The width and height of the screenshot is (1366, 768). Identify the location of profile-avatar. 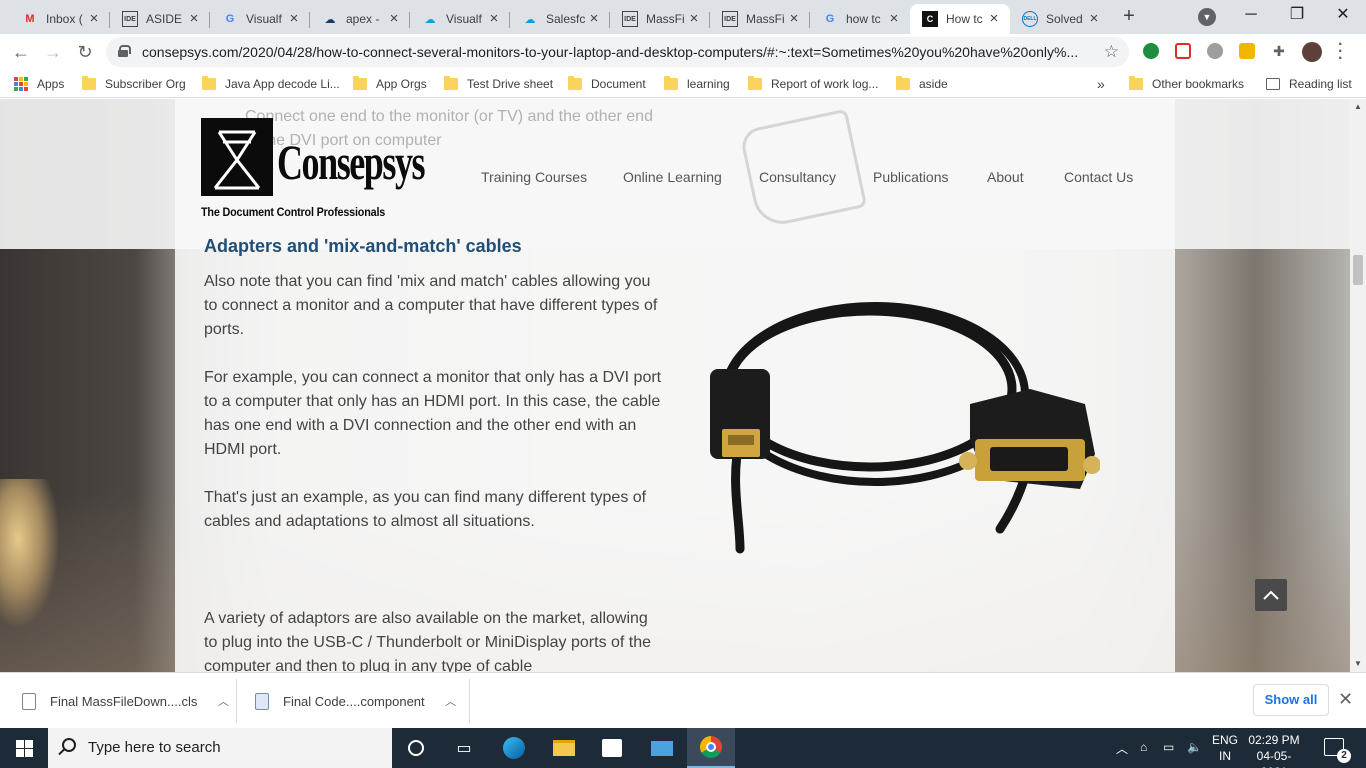
(1312, 52).